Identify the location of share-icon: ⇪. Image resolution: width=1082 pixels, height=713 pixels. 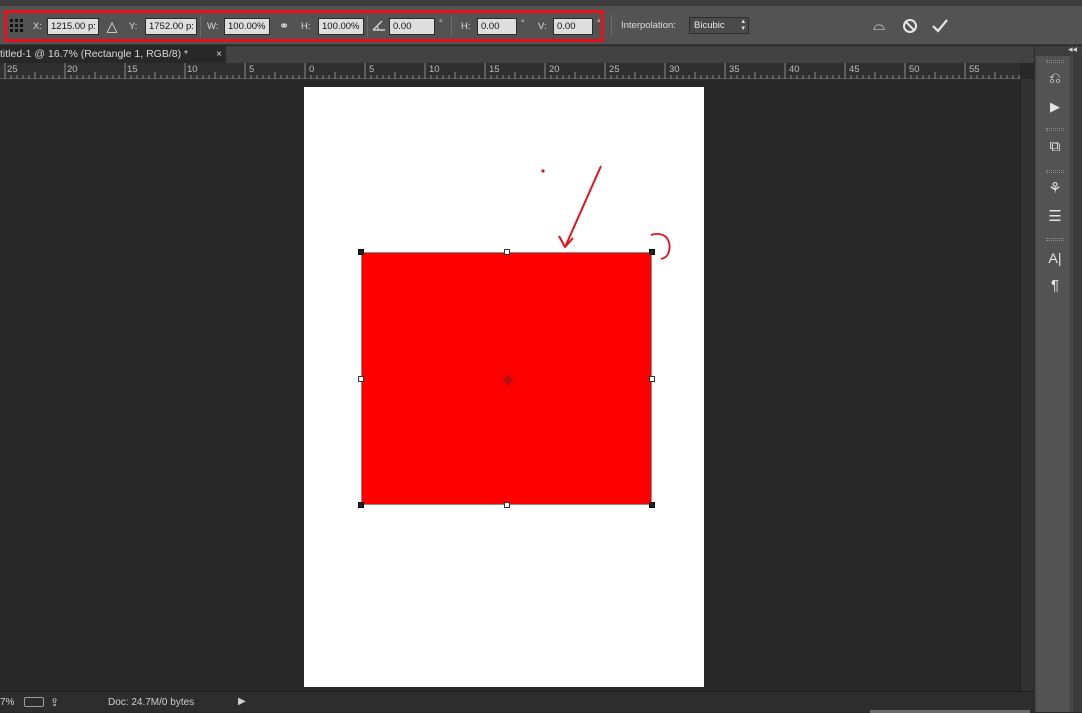
(54, 702).